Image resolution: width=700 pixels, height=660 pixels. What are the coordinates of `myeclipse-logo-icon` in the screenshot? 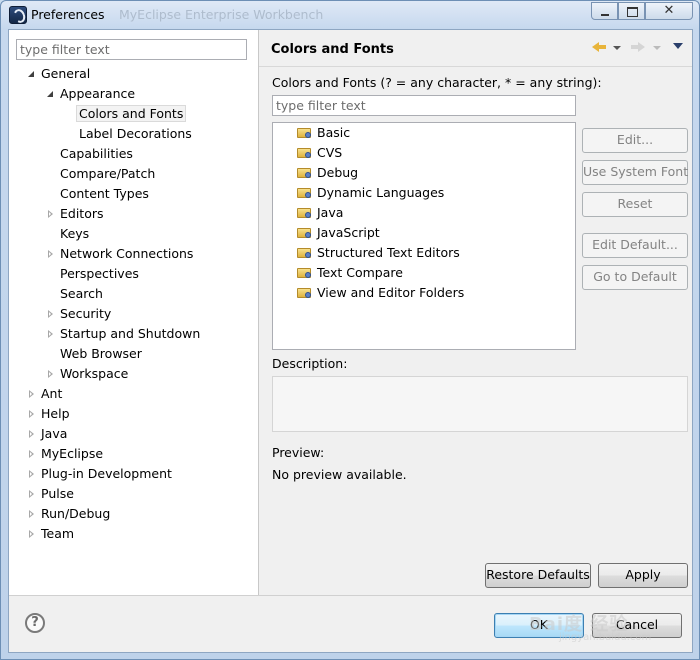 It's located at (18, 15).